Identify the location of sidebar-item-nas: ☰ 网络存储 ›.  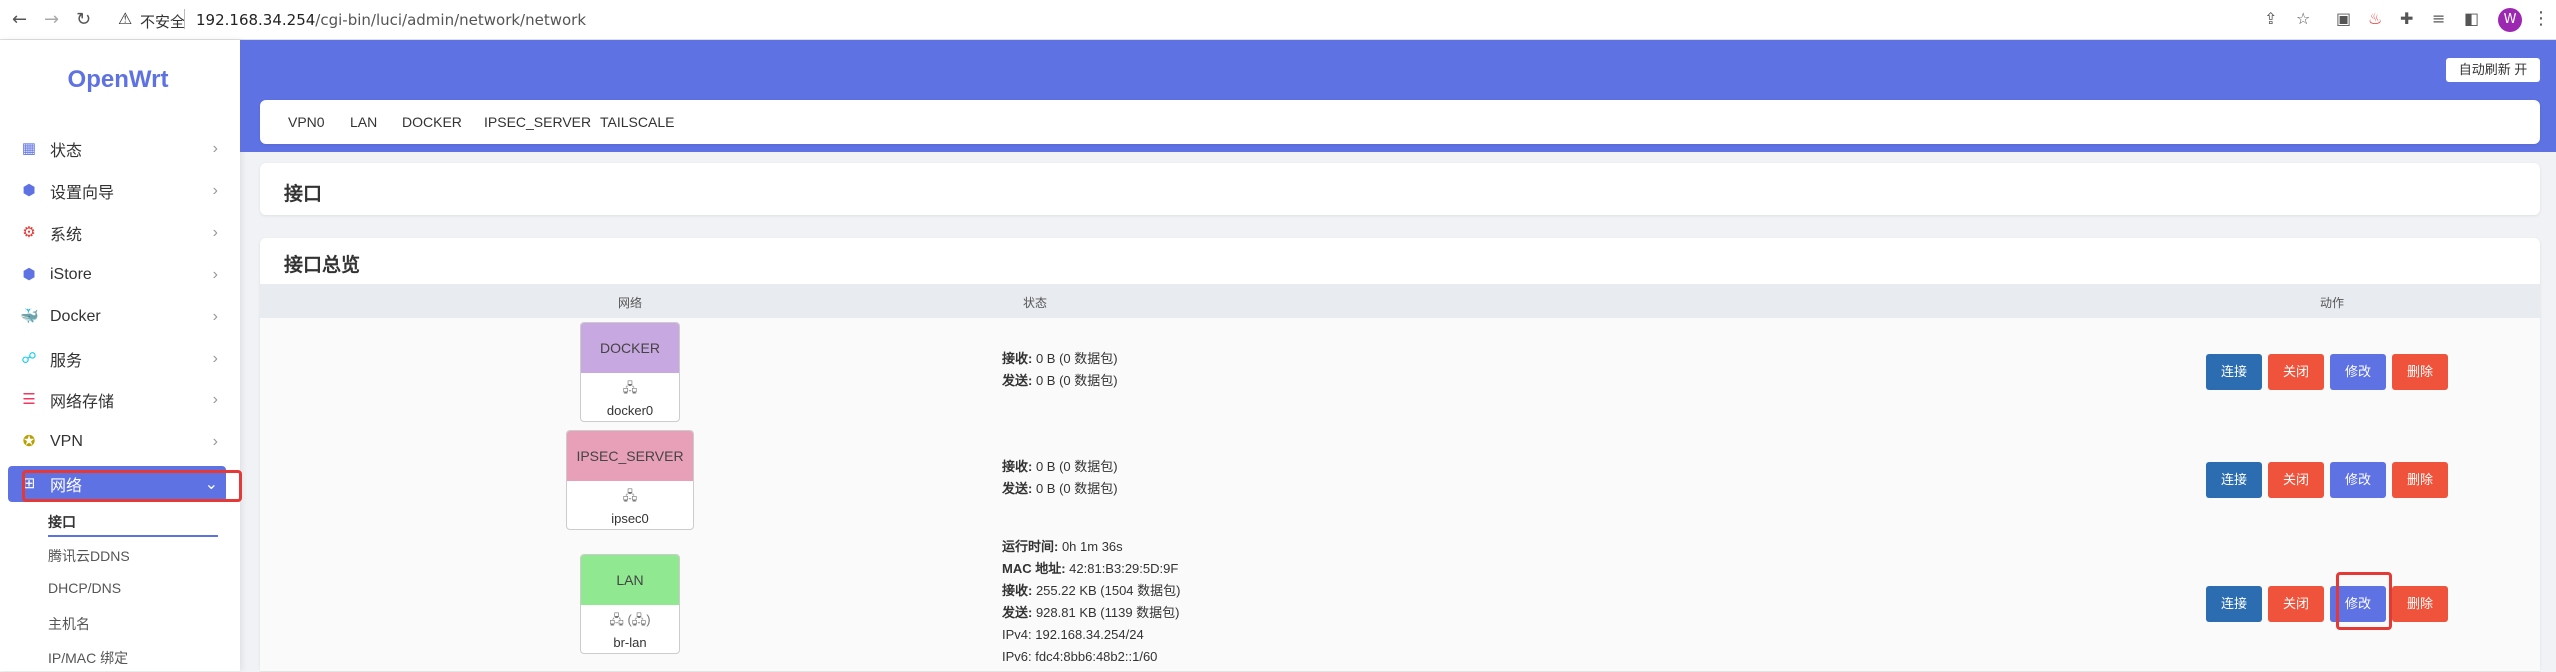
(117, 400).